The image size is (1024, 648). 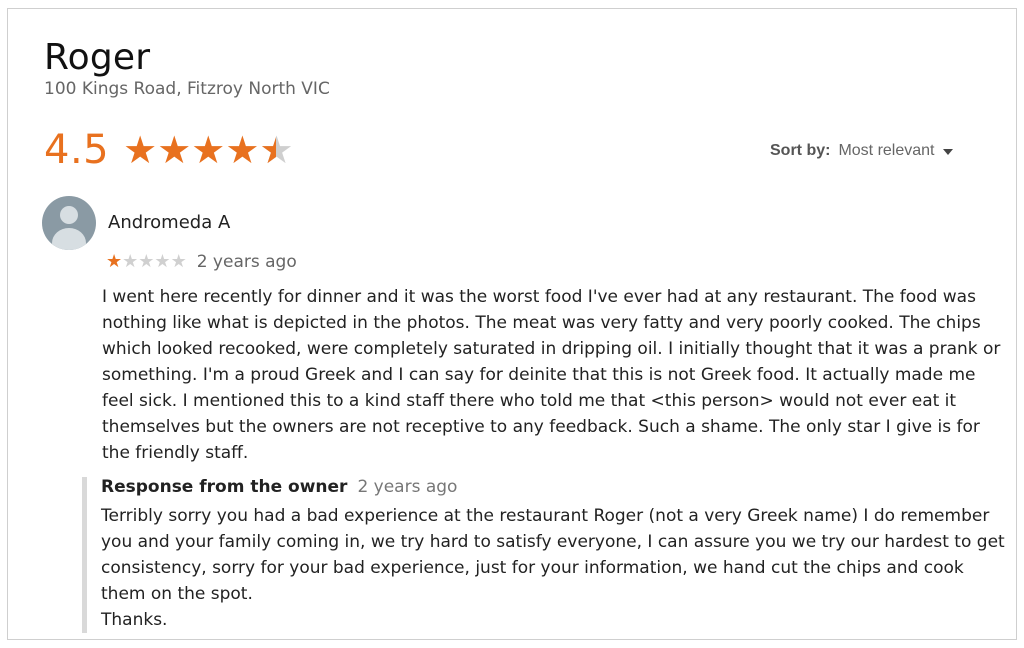 I want to click on sort-dropdown: Sort by: Most relevant, so click(x=861, y=151).